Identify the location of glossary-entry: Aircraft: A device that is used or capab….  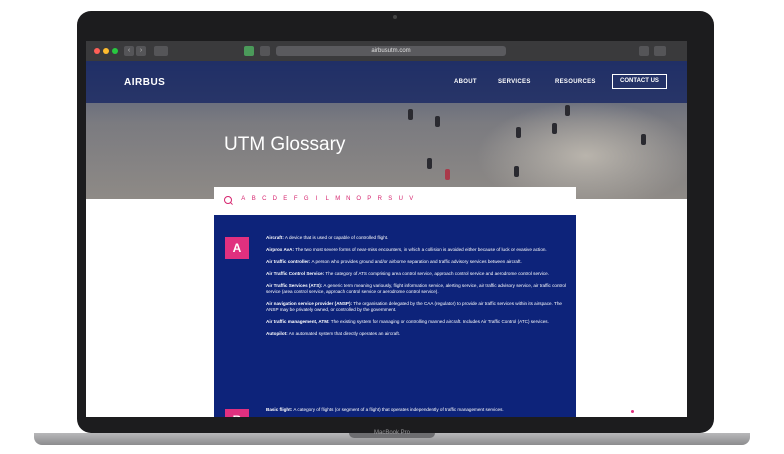
(416, 238).